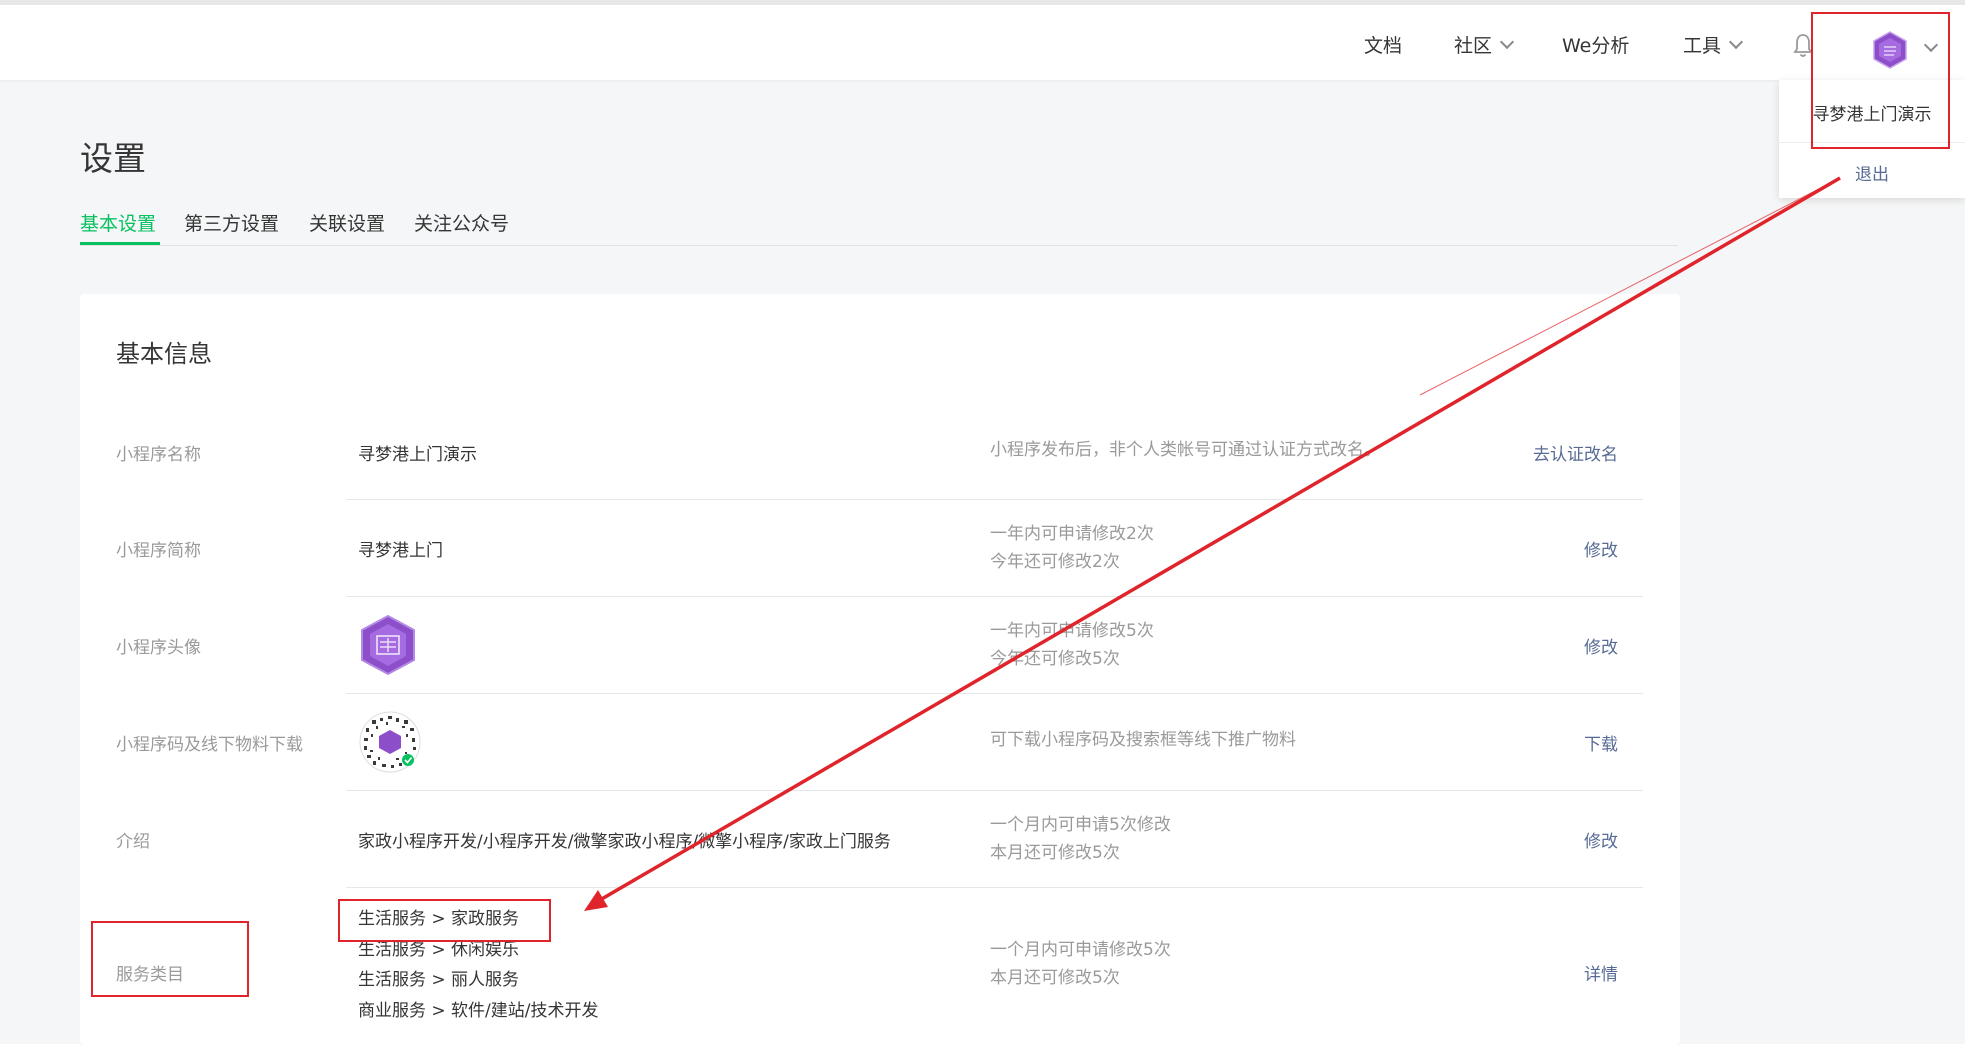 Image resolution: width=1965 pixels, height=1044 pixels. What do you see at coordinates (982, 40) in the screenshot?
I see `top-navigation-bar: 文档 社区 We分析 工具` at bounding box center [982, 40].